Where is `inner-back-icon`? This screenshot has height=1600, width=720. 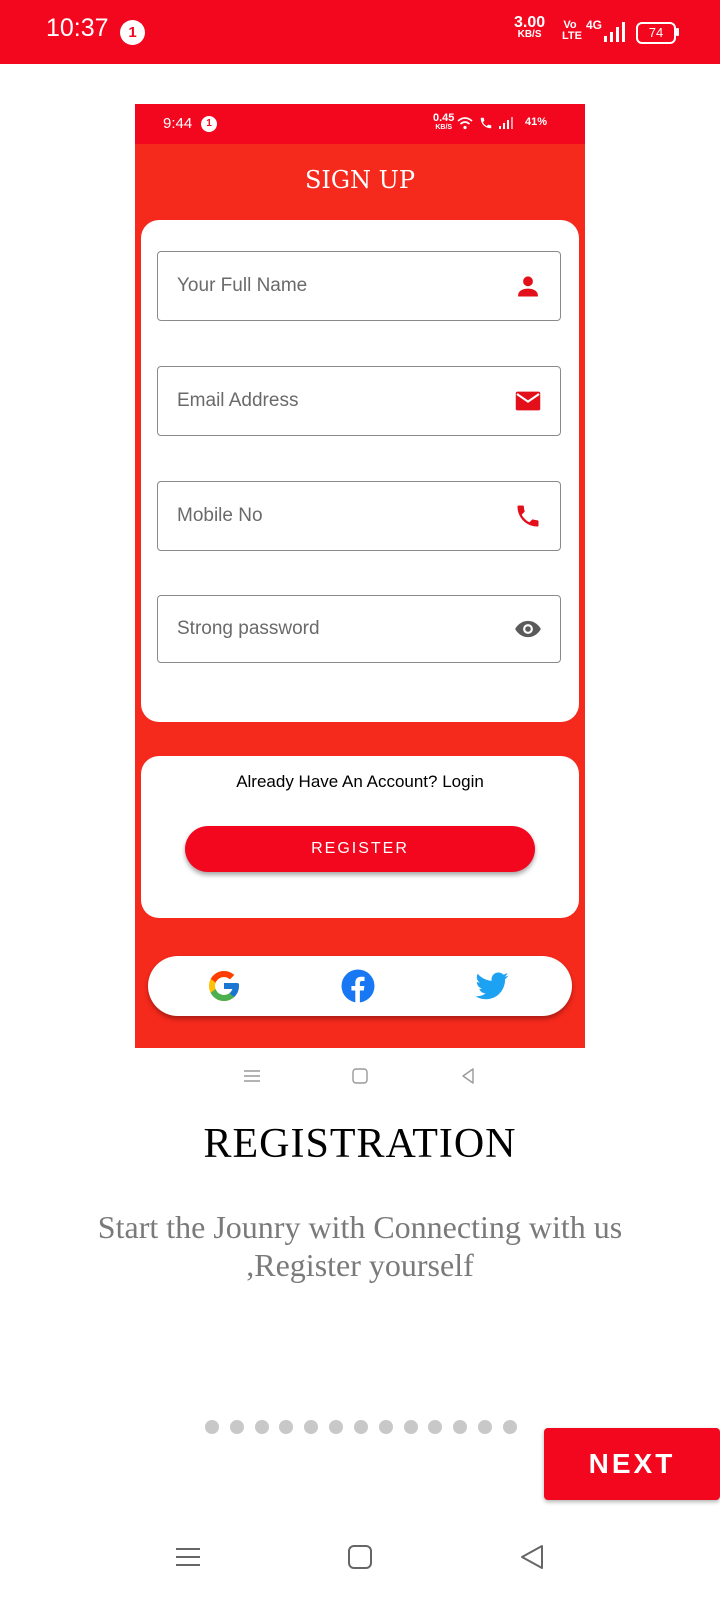
inner-back-icon is located at coordinates (468, 1076).